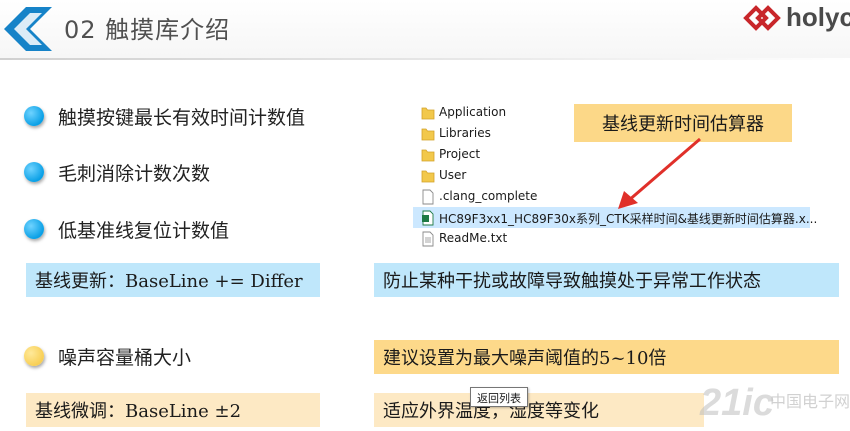 Image resolution: width=850 pixels, height=431 pixels. What do you see at coordinates (473, 112) in the screenshot?
I see `file-name: Application` at bounding box center [473, 112].